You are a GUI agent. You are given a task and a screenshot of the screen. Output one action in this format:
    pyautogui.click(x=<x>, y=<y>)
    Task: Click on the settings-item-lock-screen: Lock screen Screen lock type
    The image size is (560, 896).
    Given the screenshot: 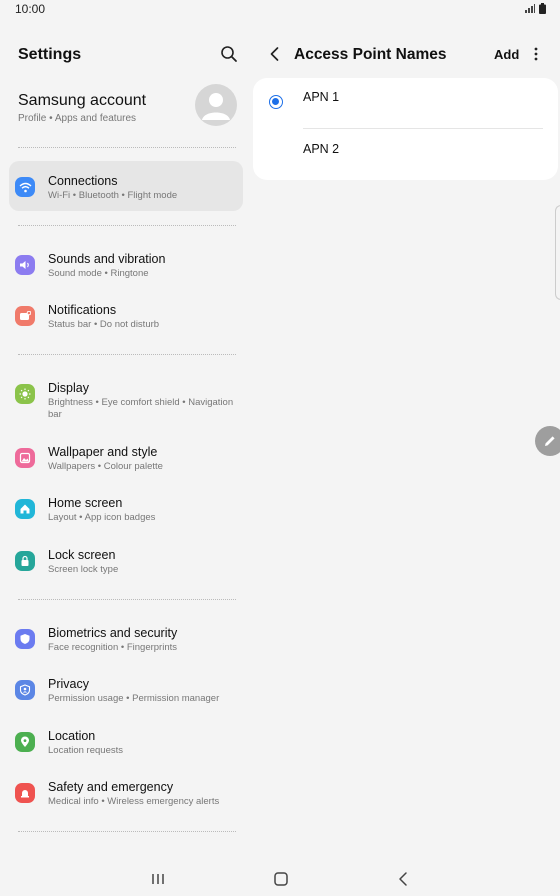 What is the action you would take?
    pyautogui.click(x=126, y=560)
    